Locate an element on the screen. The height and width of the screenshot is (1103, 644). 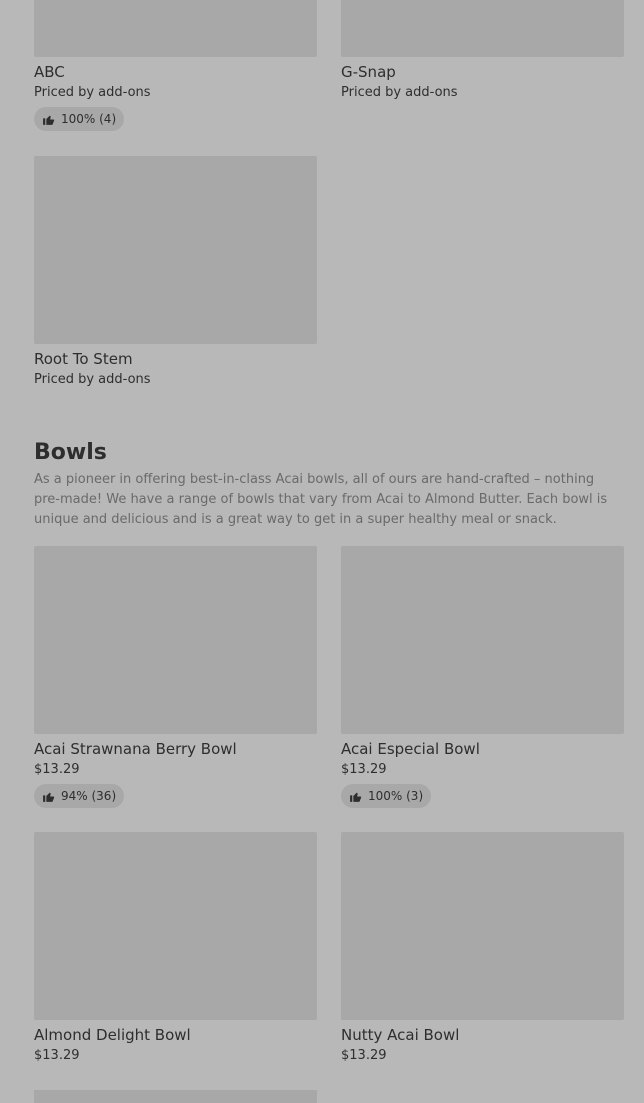
menu-item-card: Acai Especial Bowl $13.29 100% (3) is located at coordinates (482, 677).